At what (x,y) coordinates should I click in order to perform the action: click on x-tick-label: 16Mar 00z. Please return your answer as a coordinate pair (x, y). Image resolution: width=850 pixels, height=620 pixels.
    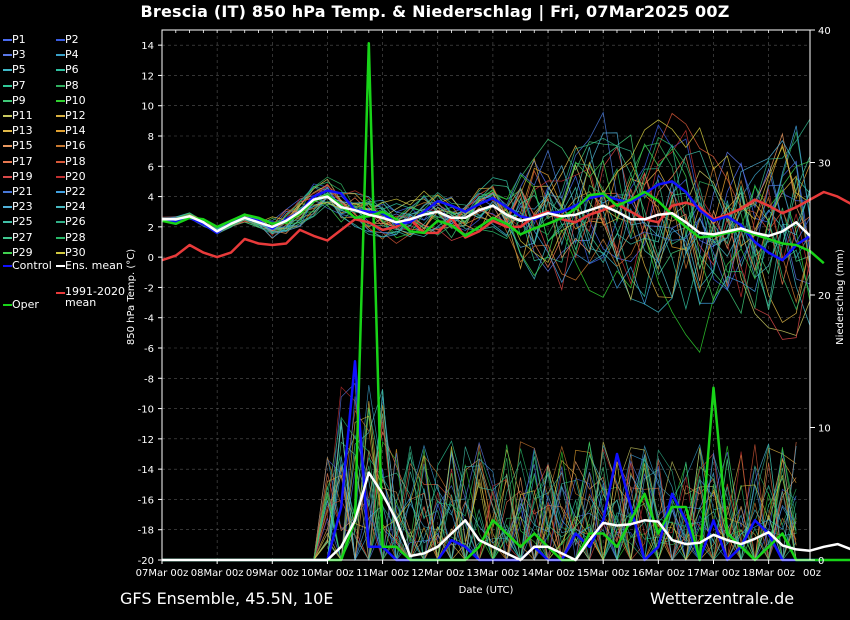
    Looking at the image, I should click on (658, 573).